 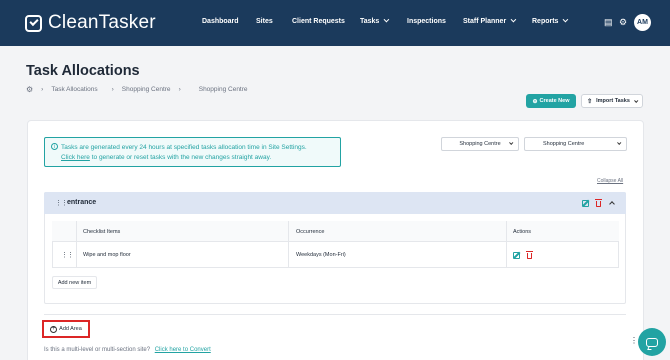 I want to click on create-new-button: ⊕ Create New, so click(x=551, y=101).